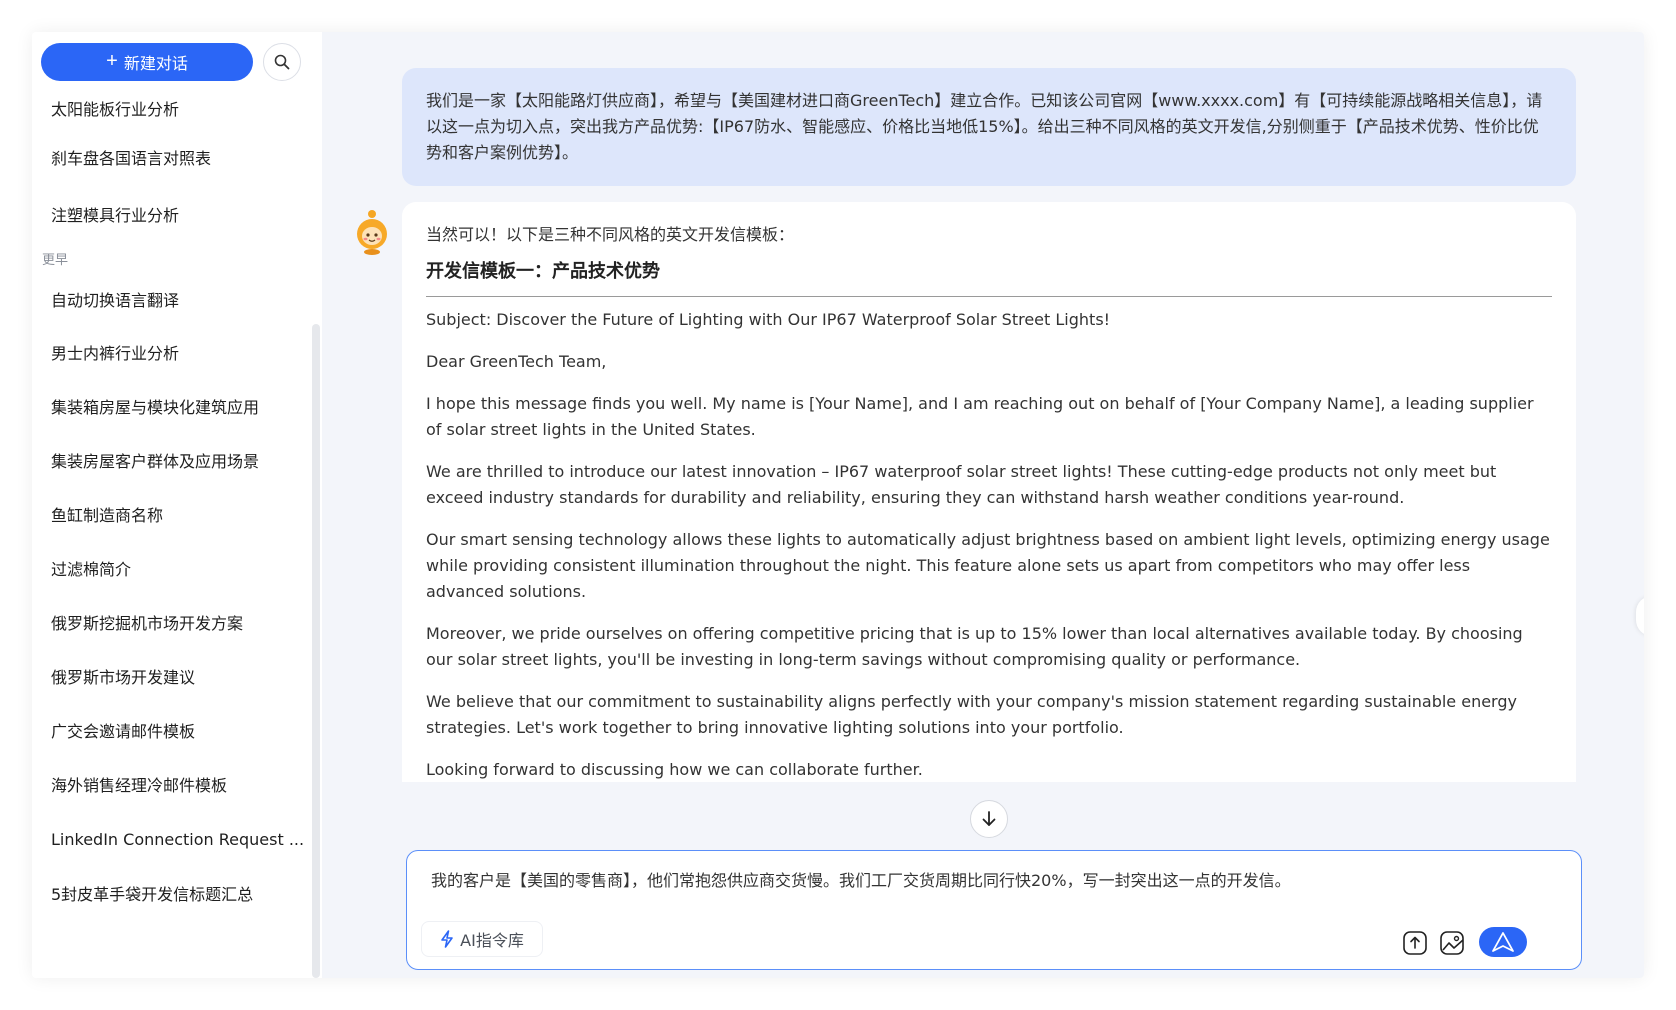 This screenshot has width=1676, height=1010. What do you see at coordinates (610, 234) in the screenshot?
I see `assistant-intro: 当然可以！以下是三种不同风格的英文开发信模板：` at bounding box center [610, 234].